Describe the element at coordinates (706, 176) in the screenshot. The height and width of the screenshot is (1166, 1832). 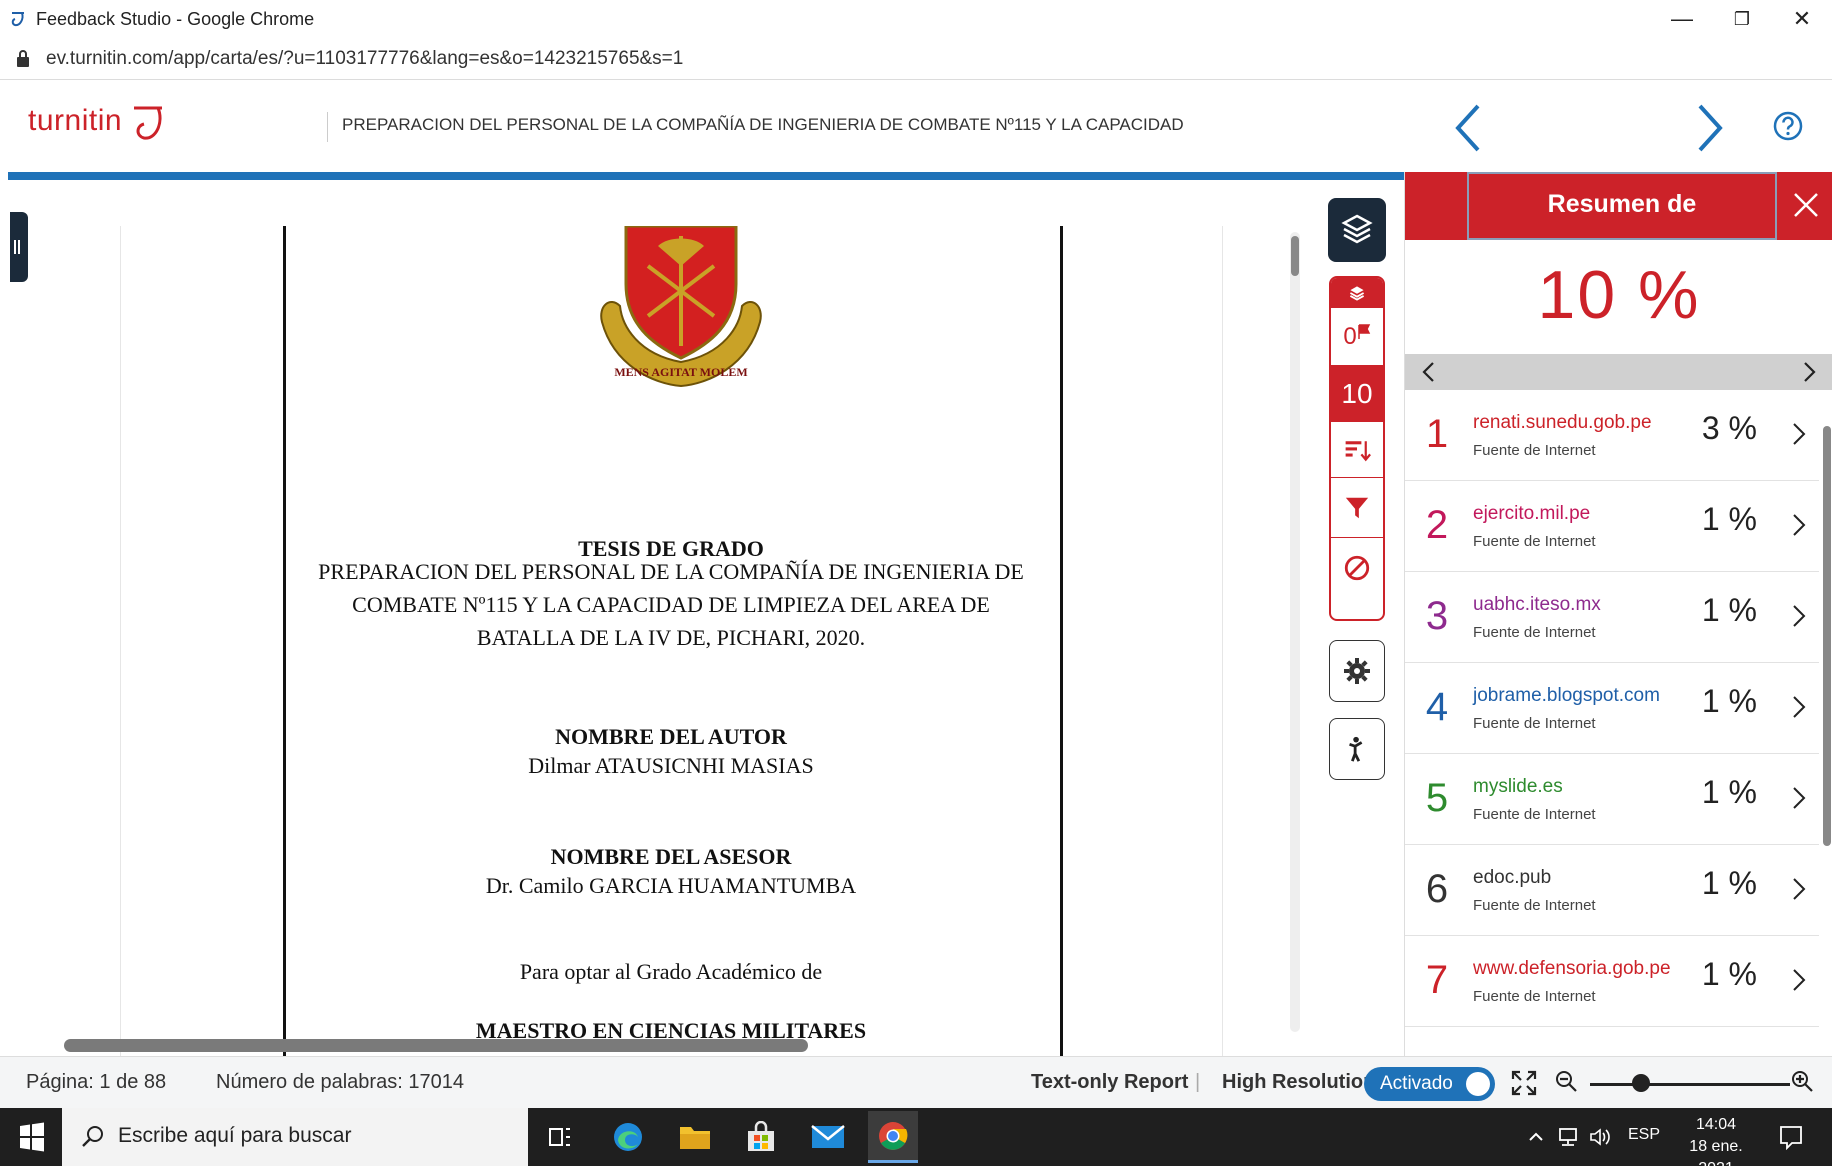
I see `header-progress-bar` at that location.